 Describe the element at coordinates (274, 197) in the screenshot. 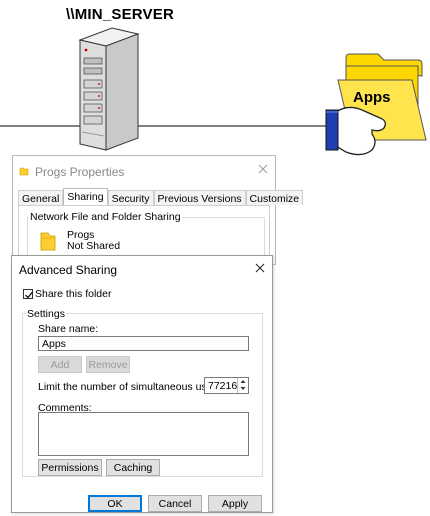

I see `tab-customize: Customize` at that location.